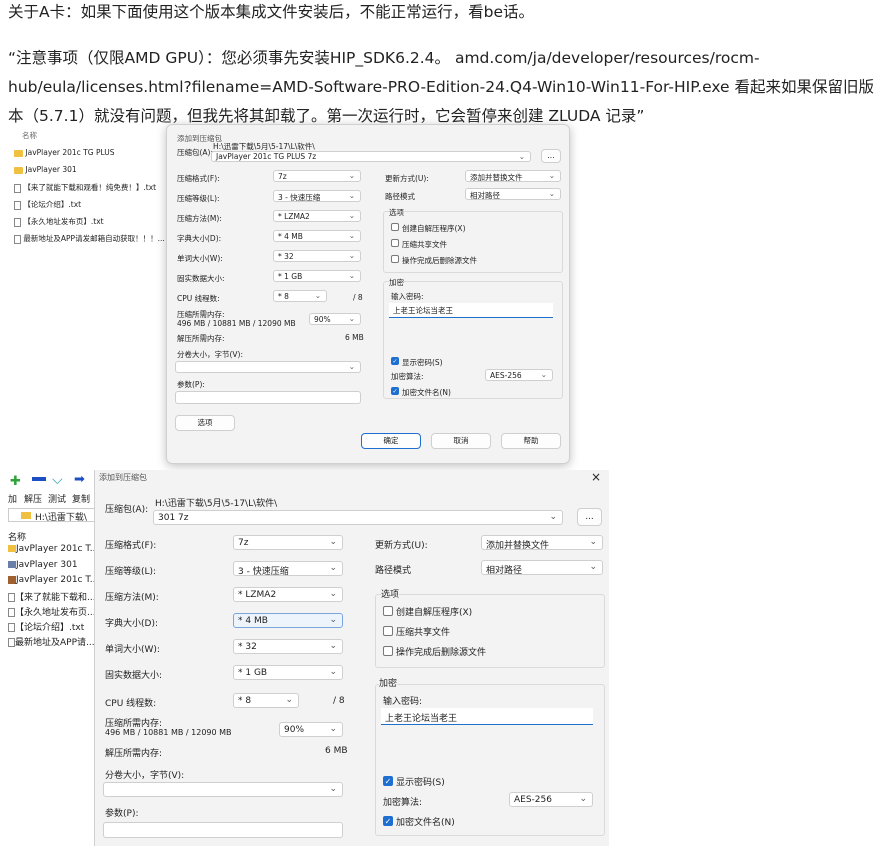 The height and width of the screenshot is (846, 891). Describe the element at coordinates (421, 719) in the screenshot. I see `password-value: 上老王论坛当老王` at that location.